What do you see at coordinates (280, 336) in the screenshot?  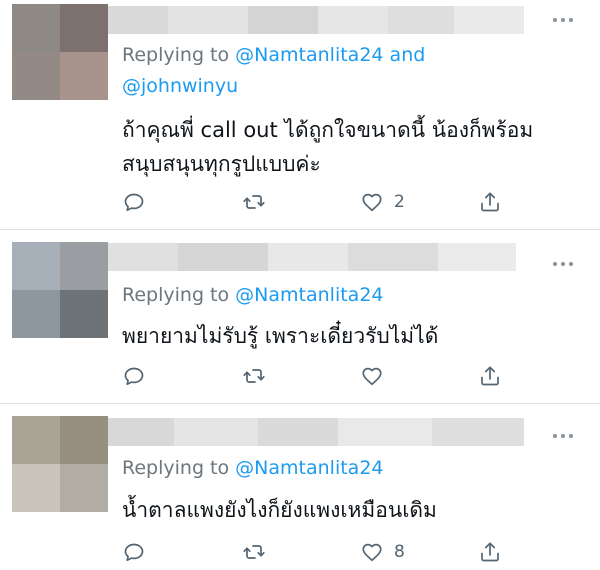 I see `tweet-text-line: พยายามไม่รับรู้ เพราะเดี๋ยวรับไม่ได้` at bounding box center [280, 336].